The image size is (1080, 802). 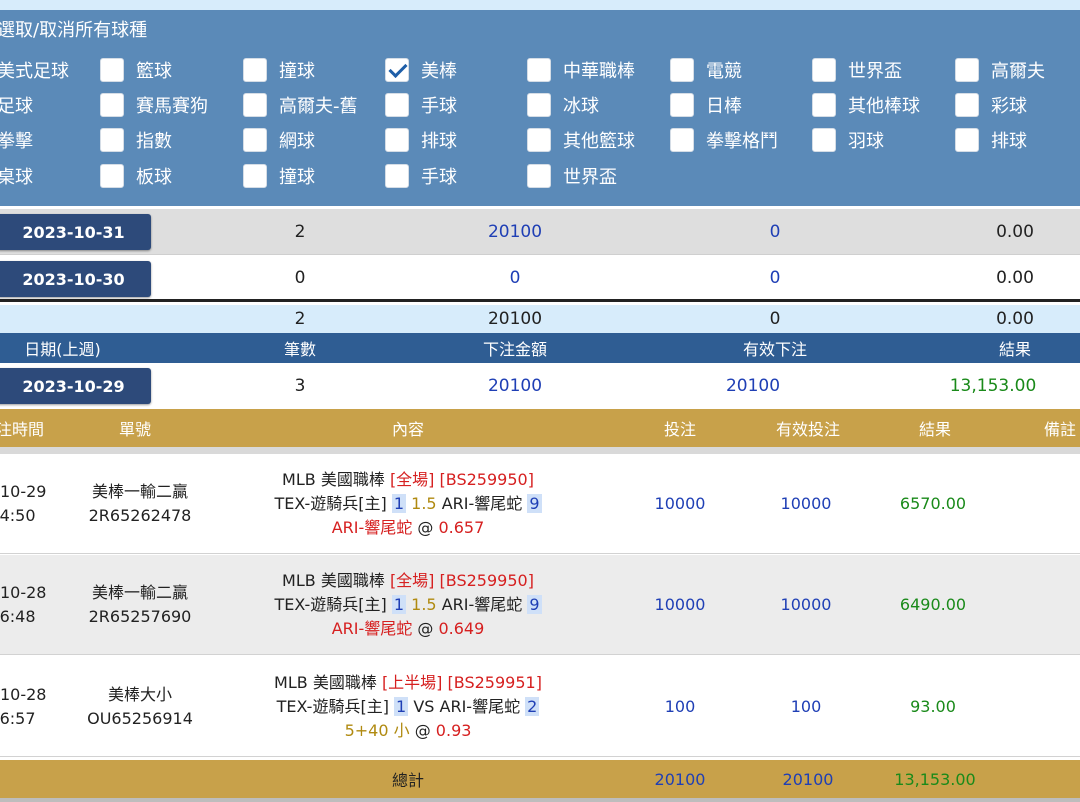 I want to click on header-date: 日期(上週), so click(x=62, y=349).